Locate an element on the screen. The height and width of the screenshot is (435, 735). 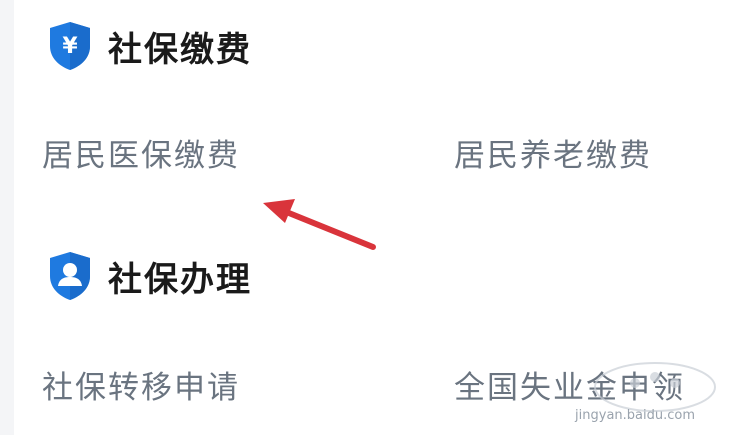
section-title-handling: 社保办理 is located at coordinates (180, 279).